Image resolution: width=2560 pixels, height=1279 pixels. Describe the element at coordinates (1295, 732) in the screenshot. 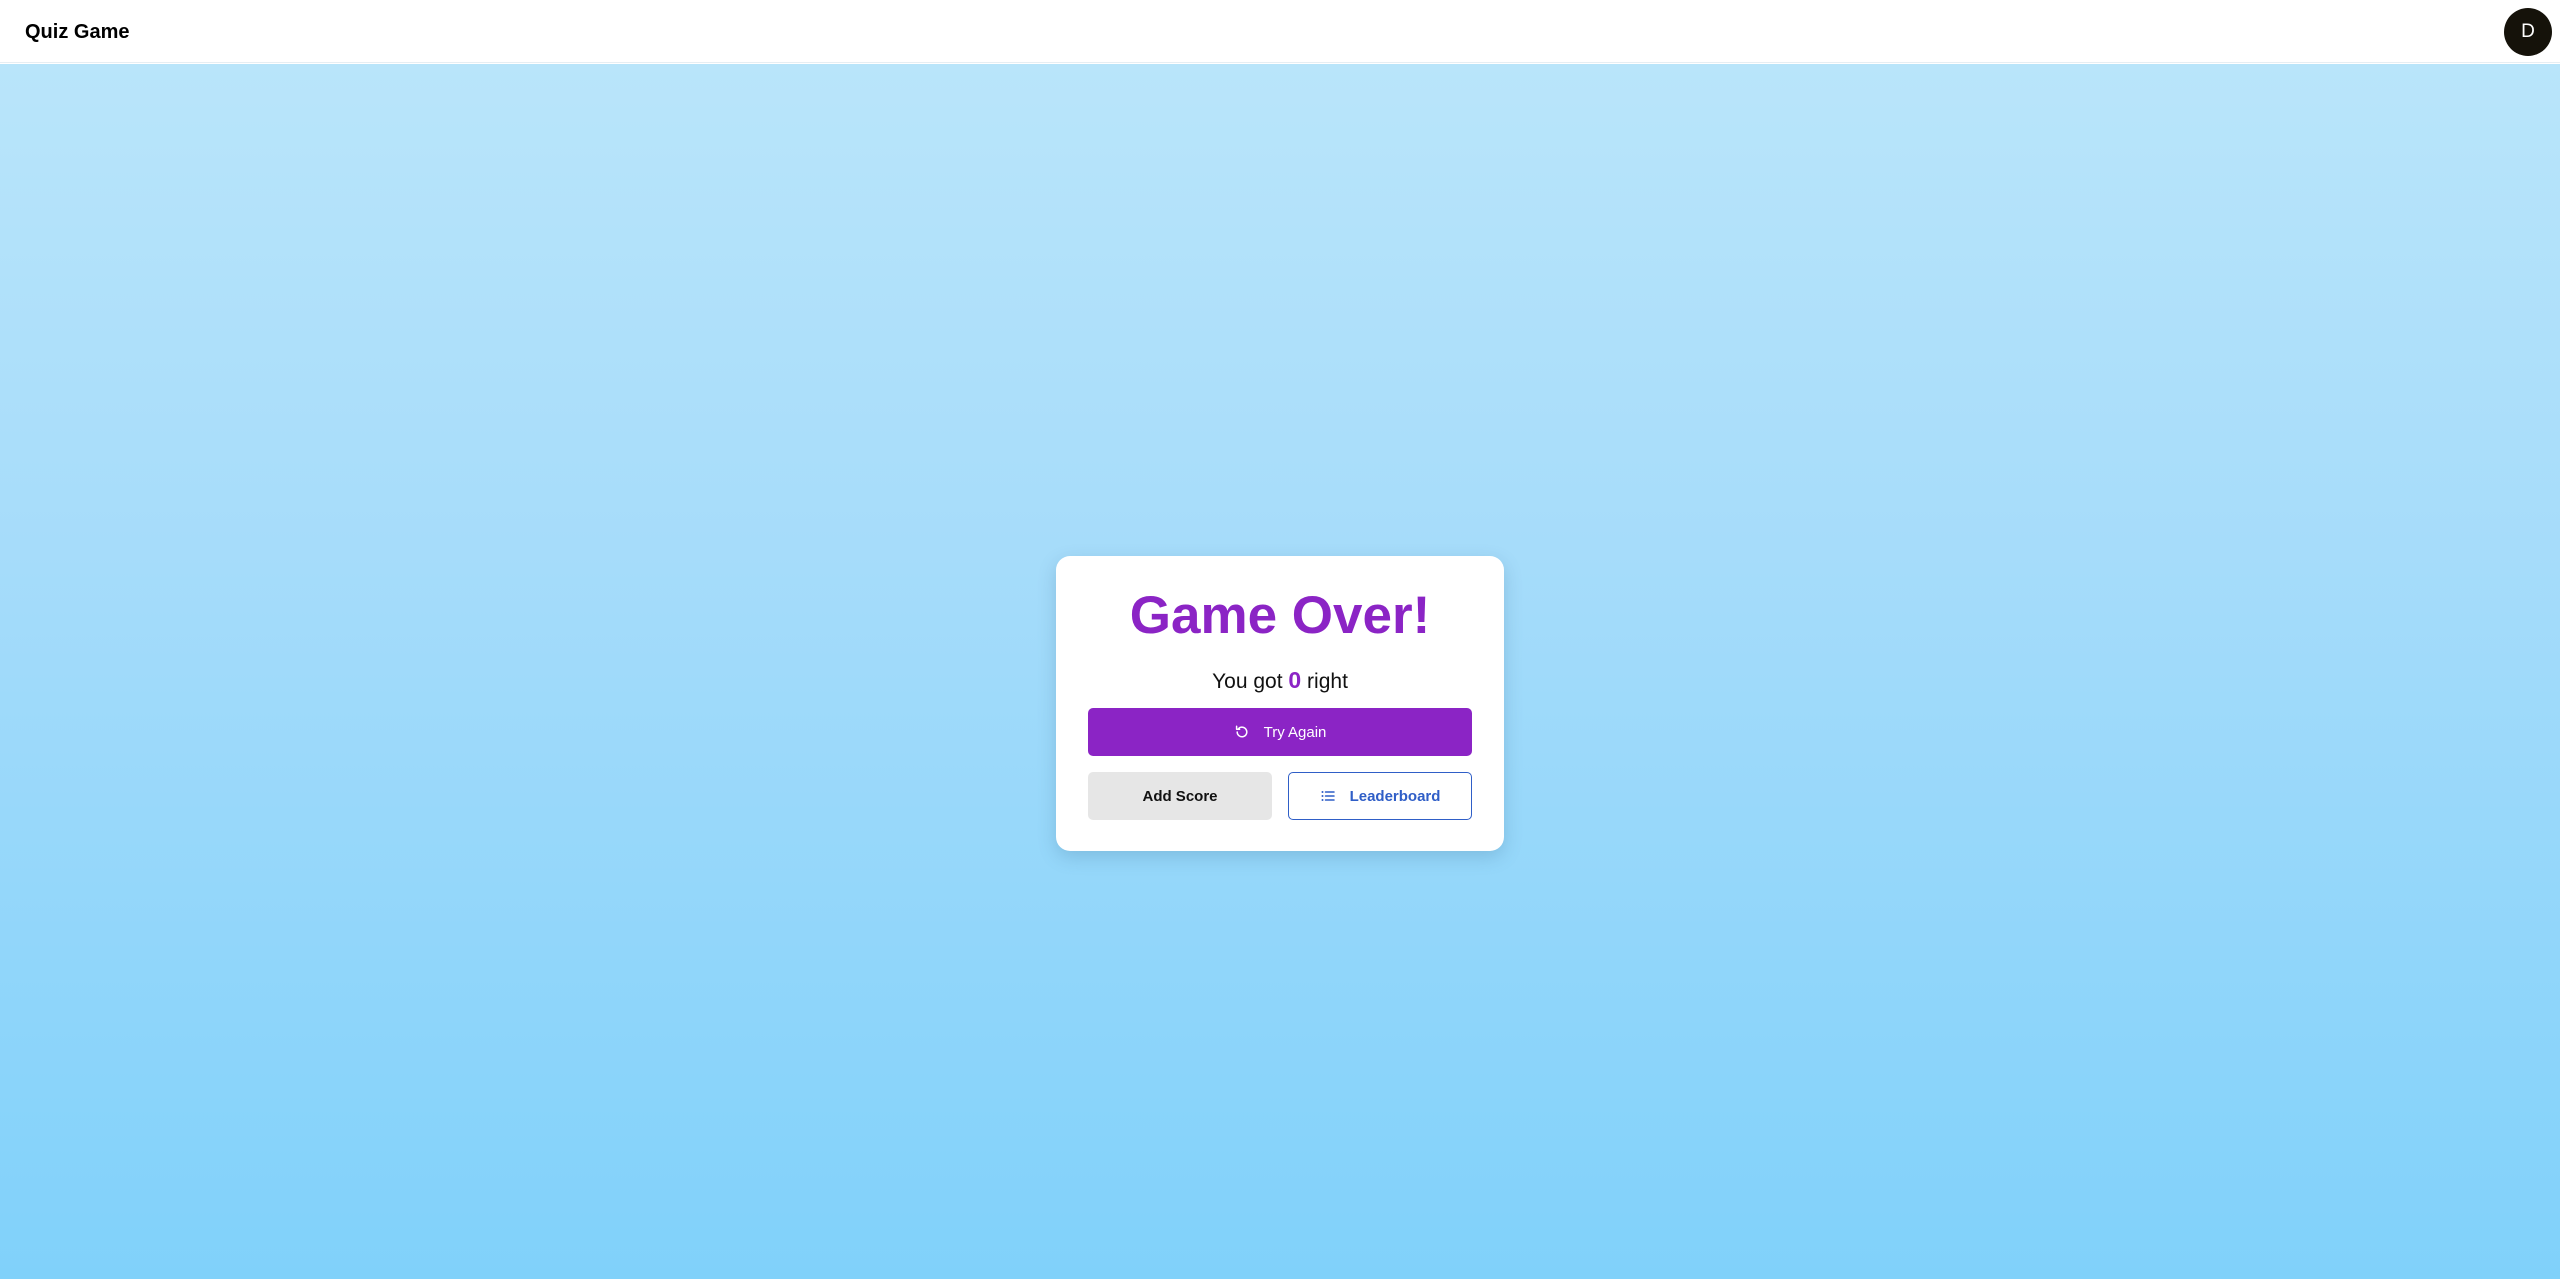

I see `try-again-label: Try Again` at that location.